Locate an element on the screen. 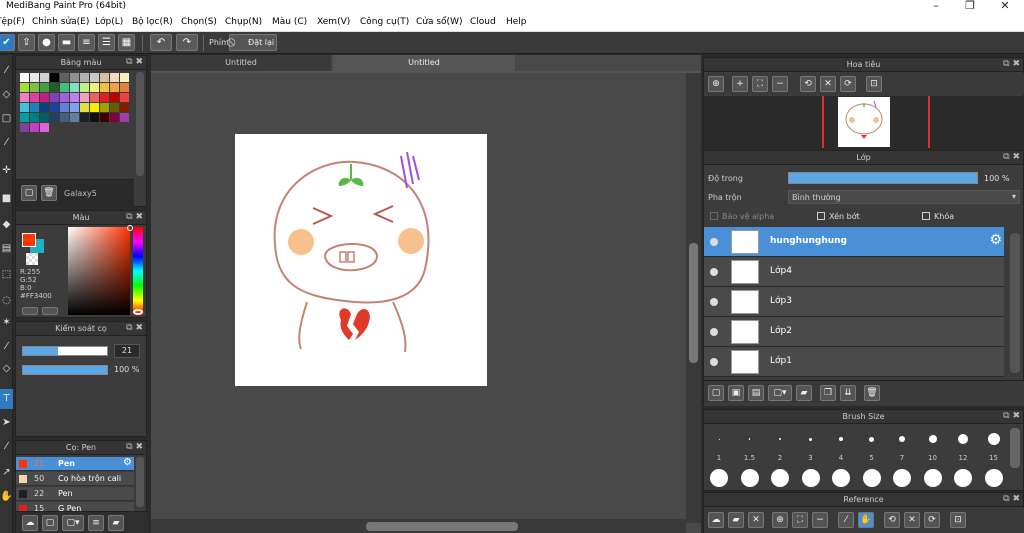  brush-size-option: 7 is located at coordinates (902, 458).